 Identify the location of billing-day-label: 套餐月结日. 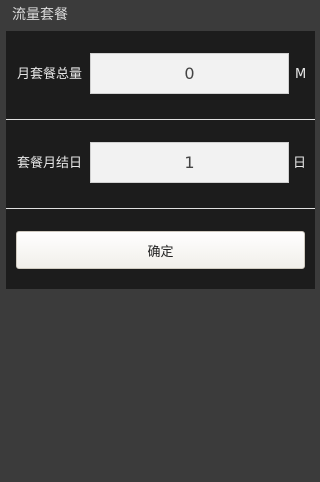
(50, 163).